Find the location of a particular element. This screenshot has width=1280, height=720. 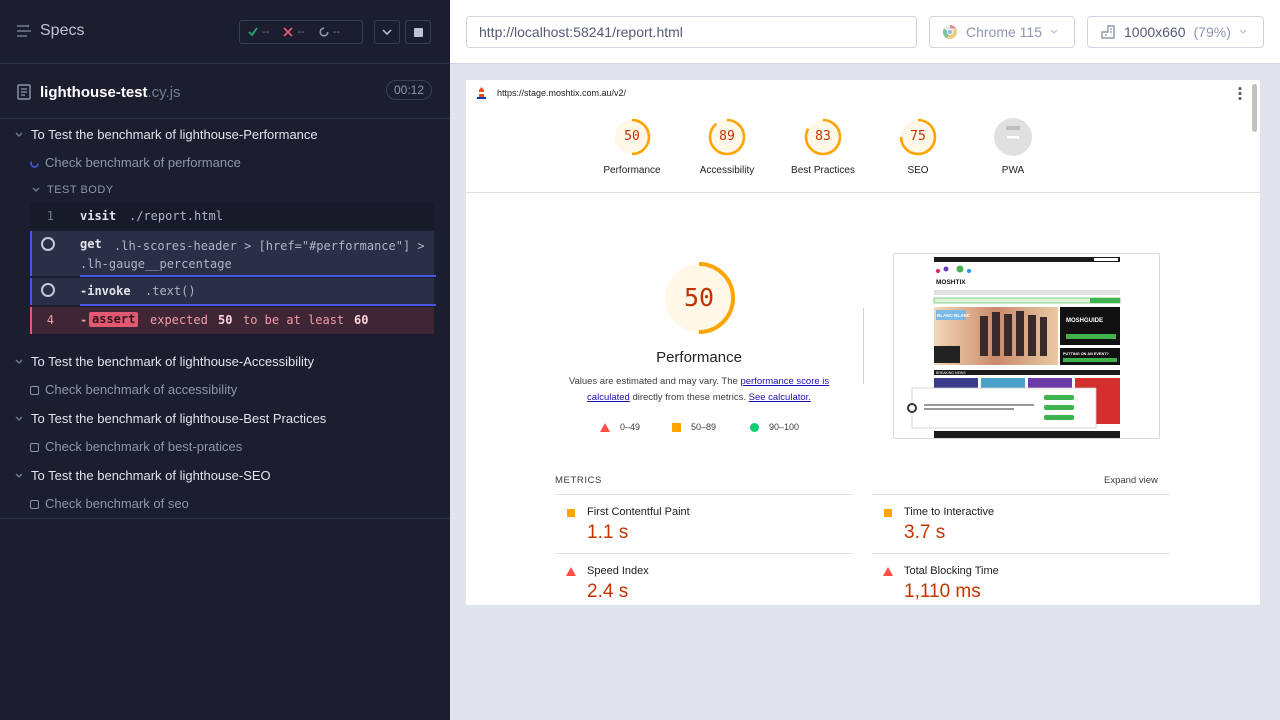

assert-msg-relation: to be at least is located at coordinates (294, 320).